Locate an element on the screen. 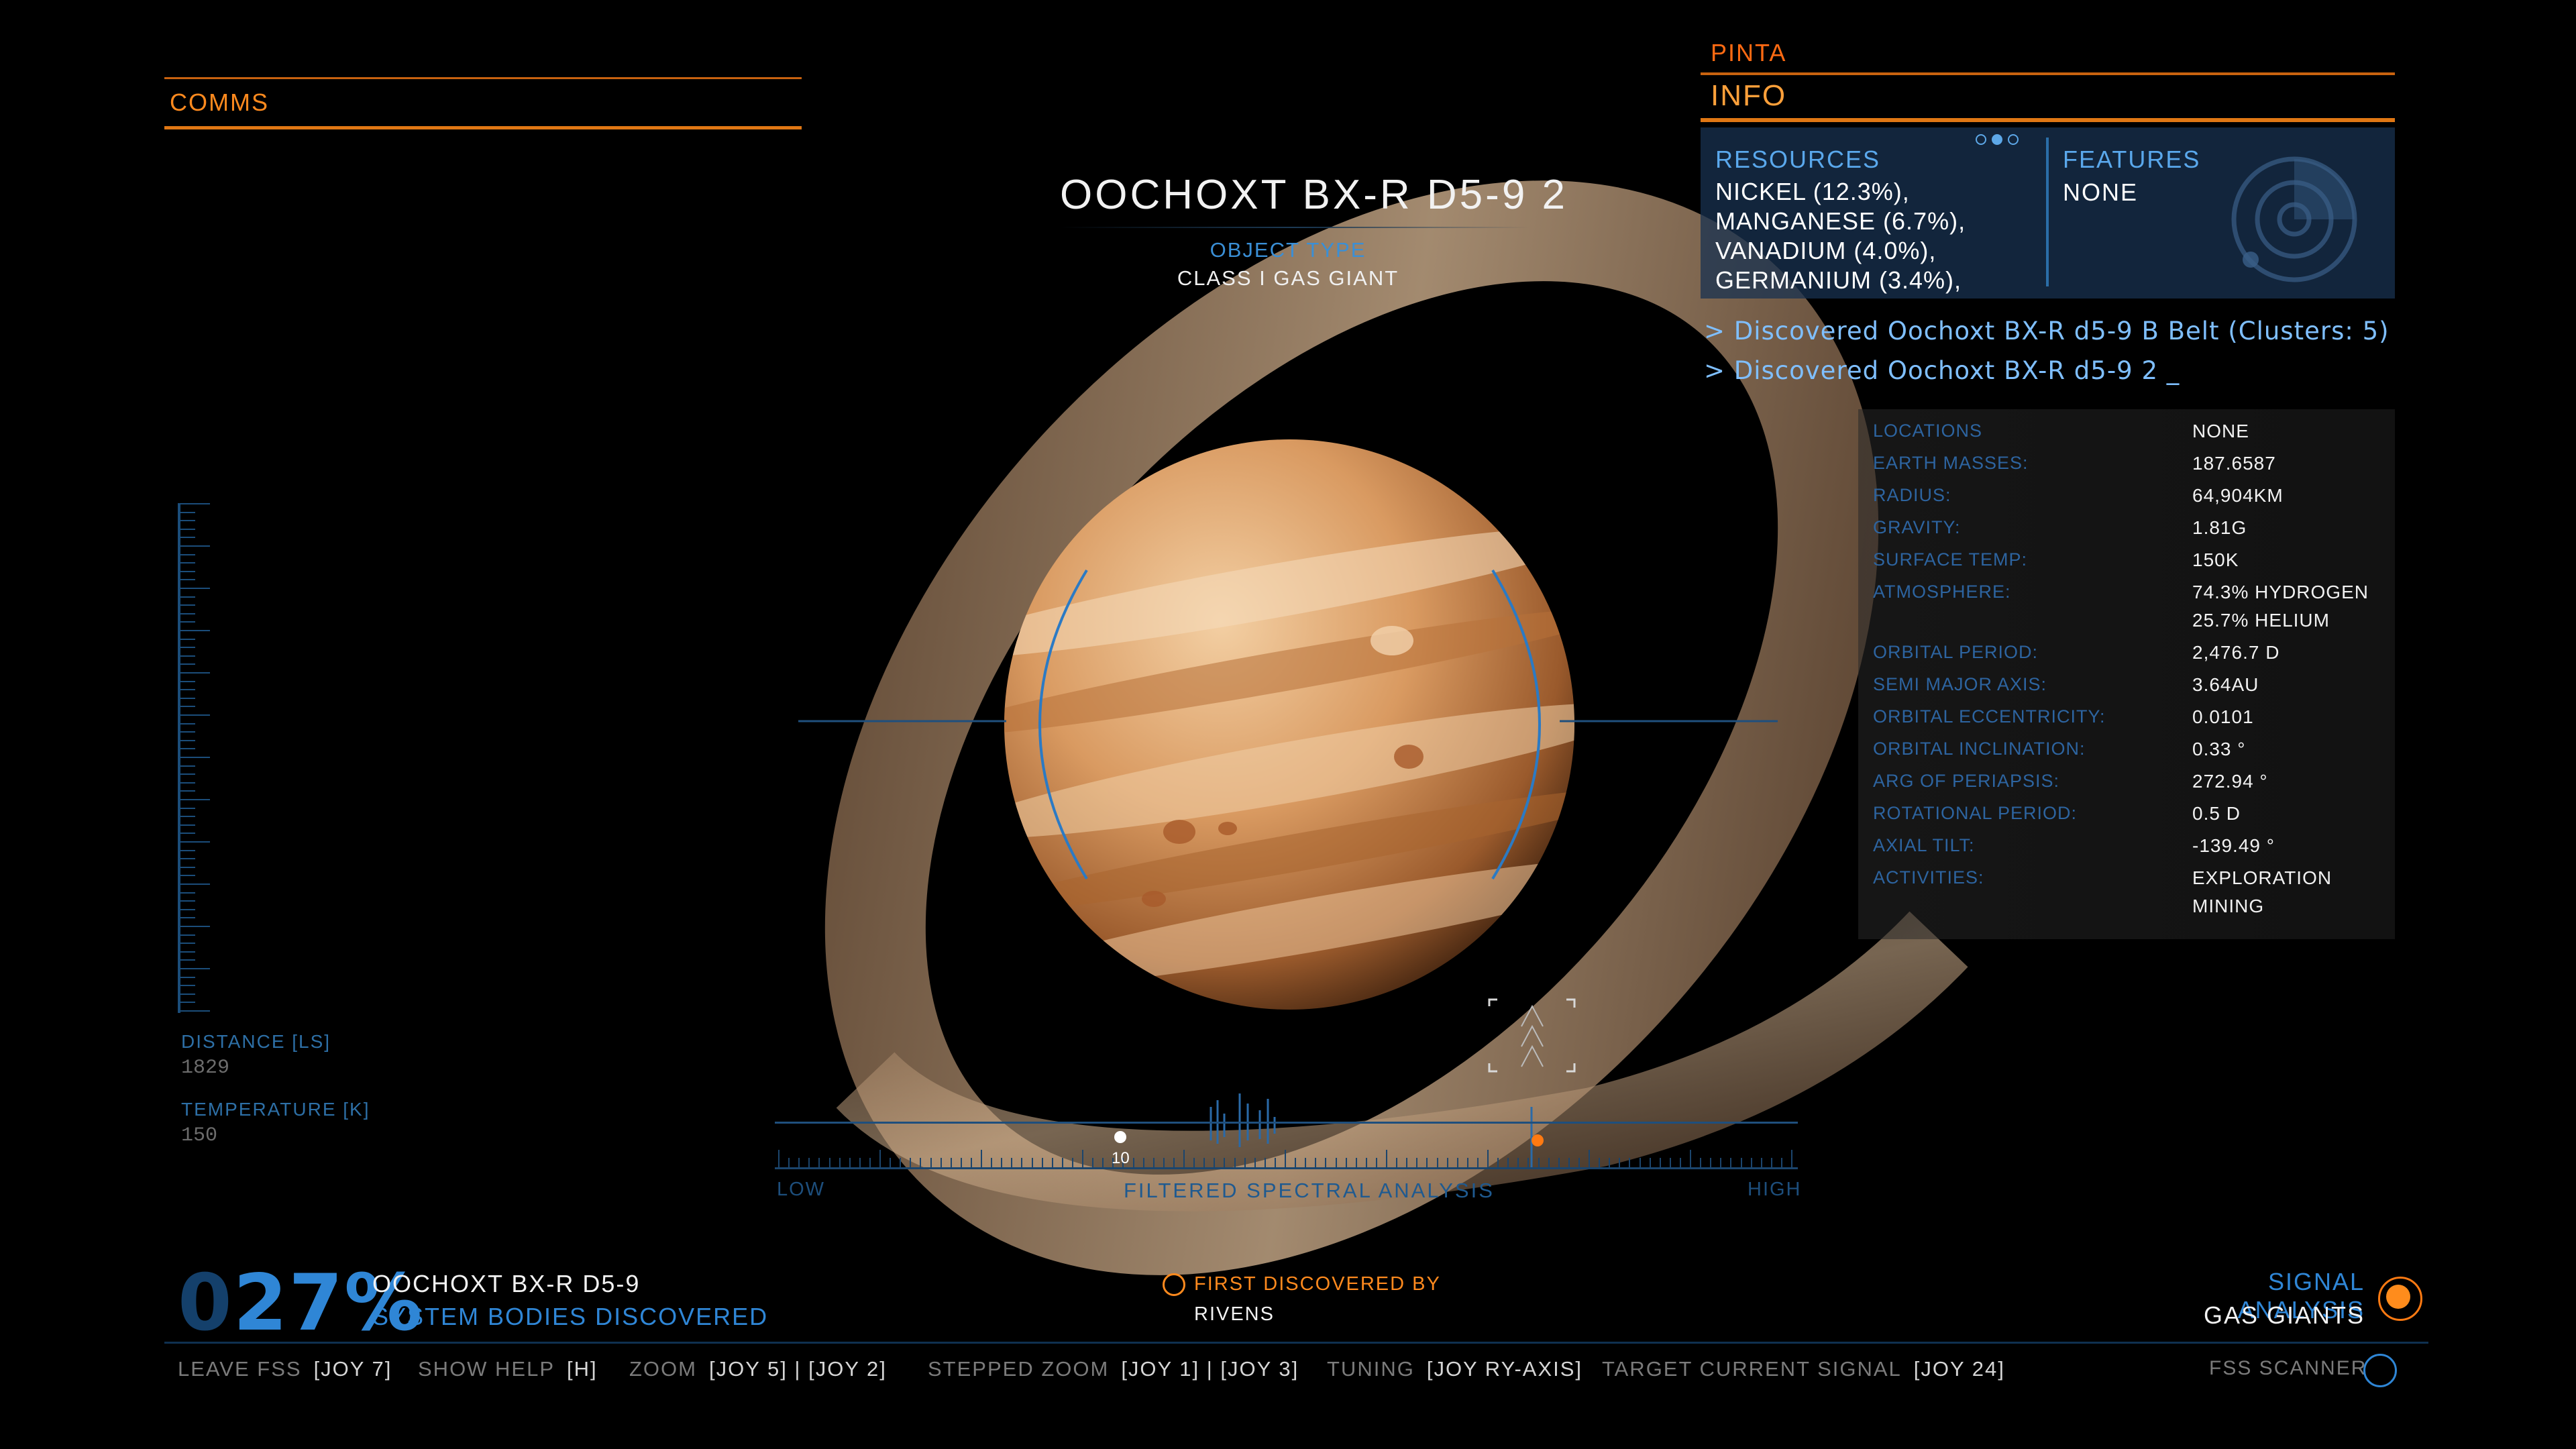 This screenshot has height=1449, width=2576. body-data-key: ROTATIONAL PERIOD: is located at coordinates (1975, 813).